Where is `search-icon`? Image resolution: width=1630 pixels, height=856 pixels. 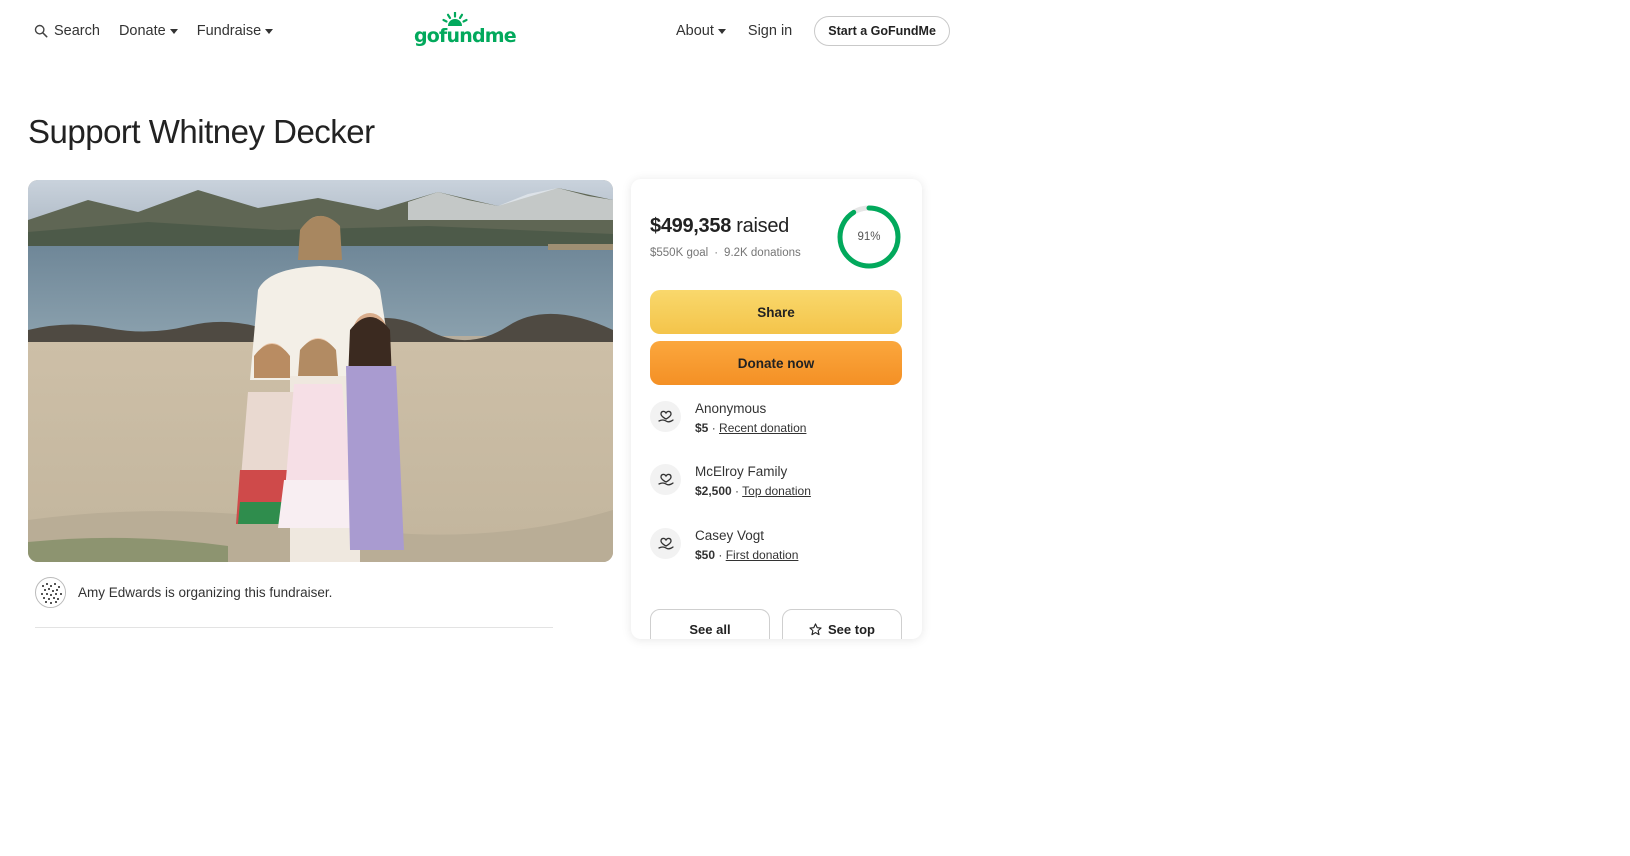 search-icon is located at coordinates (41, 31).